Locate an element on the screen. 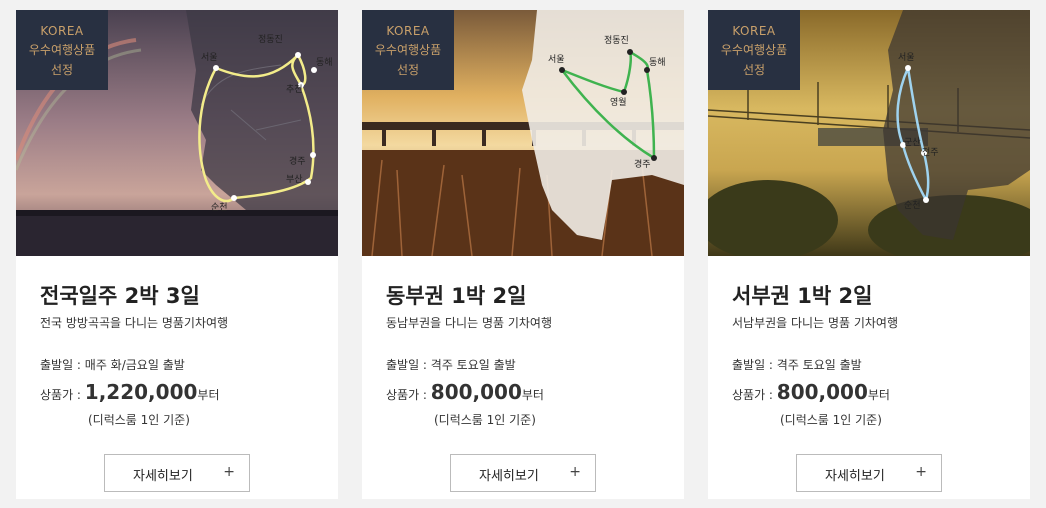 The width and height of the screenshot is (1046, 508). city-label: 영월 is located at coordinates (618, 102).